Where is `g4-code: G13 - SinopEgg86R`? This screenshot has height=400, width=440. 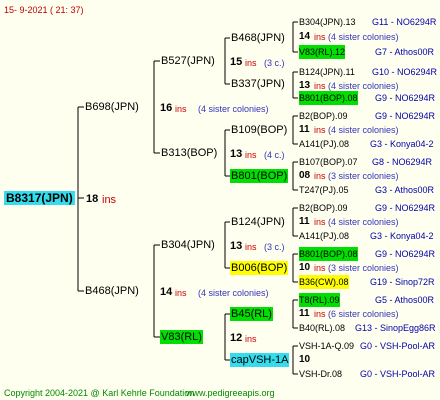
g4-code: G13 - SinopEgg86R is located at coordinates (395, 328).